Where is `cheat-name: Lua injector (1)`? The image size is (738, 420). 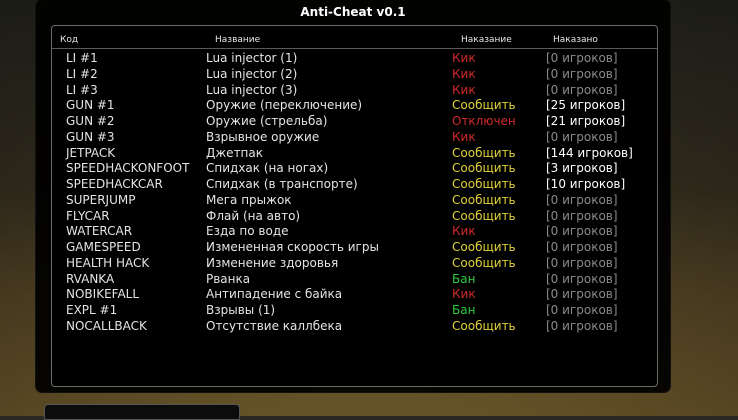 cheat-name: Lua injector (1) is located at coordinates (252, 58).